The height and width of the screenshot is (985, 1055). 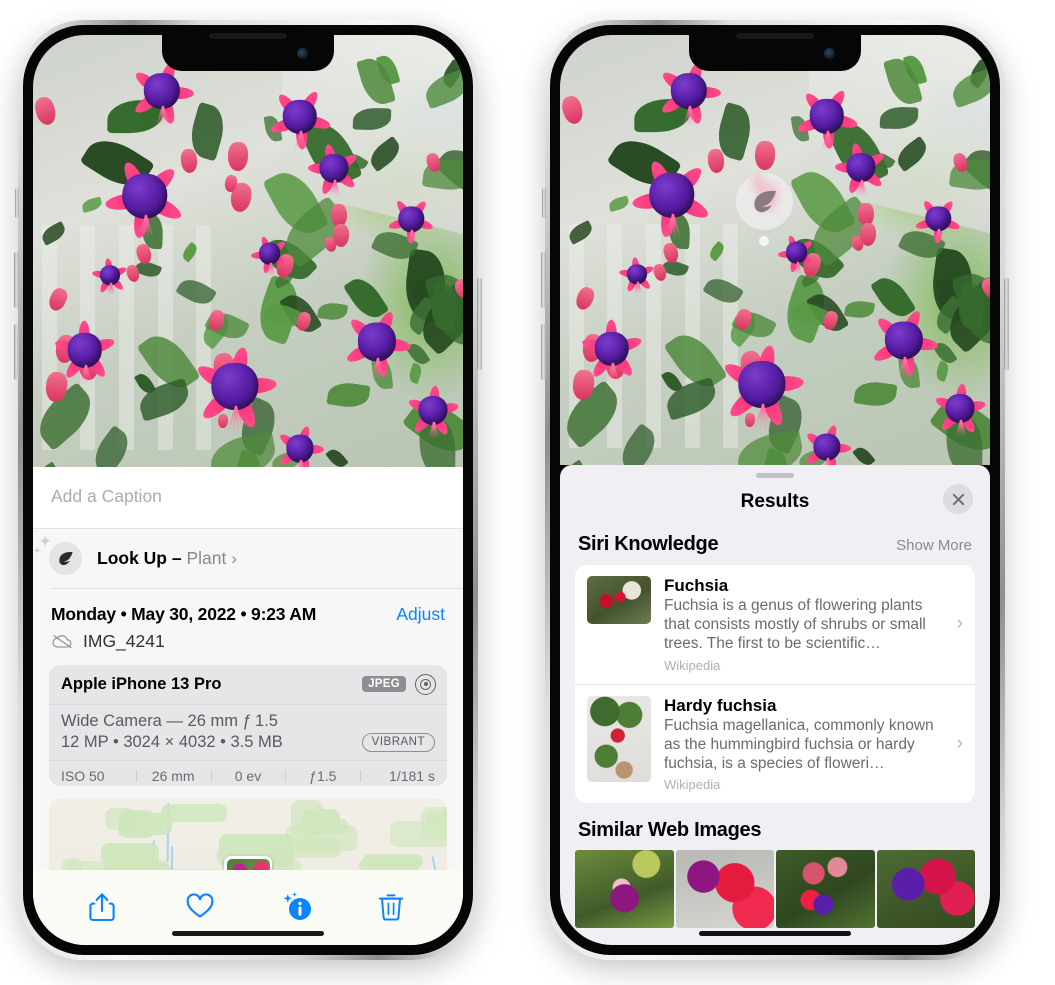 What do you see at coordinates (169, 720) in the screenshot?
I see `lens-line: Wide Camera — 26 mm ƒ 1.5` at bounding box center [169, 720].